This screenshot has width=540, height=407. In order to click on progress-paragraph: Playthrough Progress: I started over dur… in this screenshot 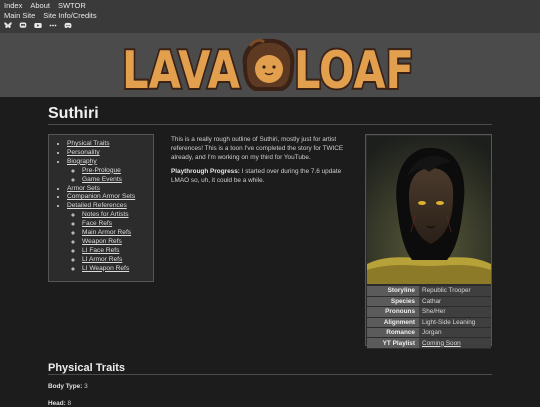, I will do `click(263, 176)`.